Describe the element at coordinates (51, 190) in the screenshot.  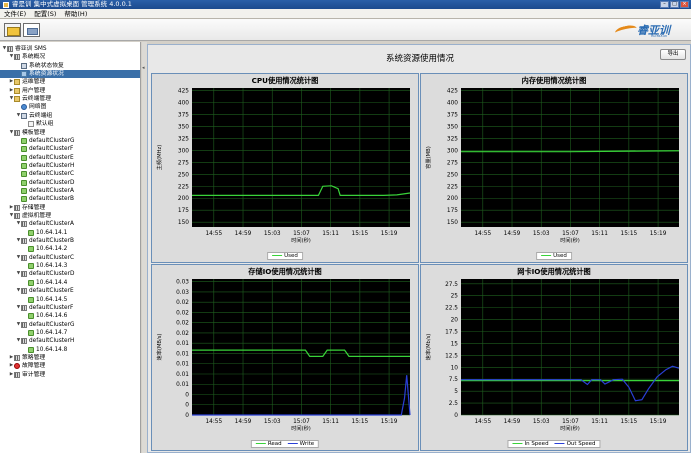
I see `tree-item-label: defaultClusterA` at that location.